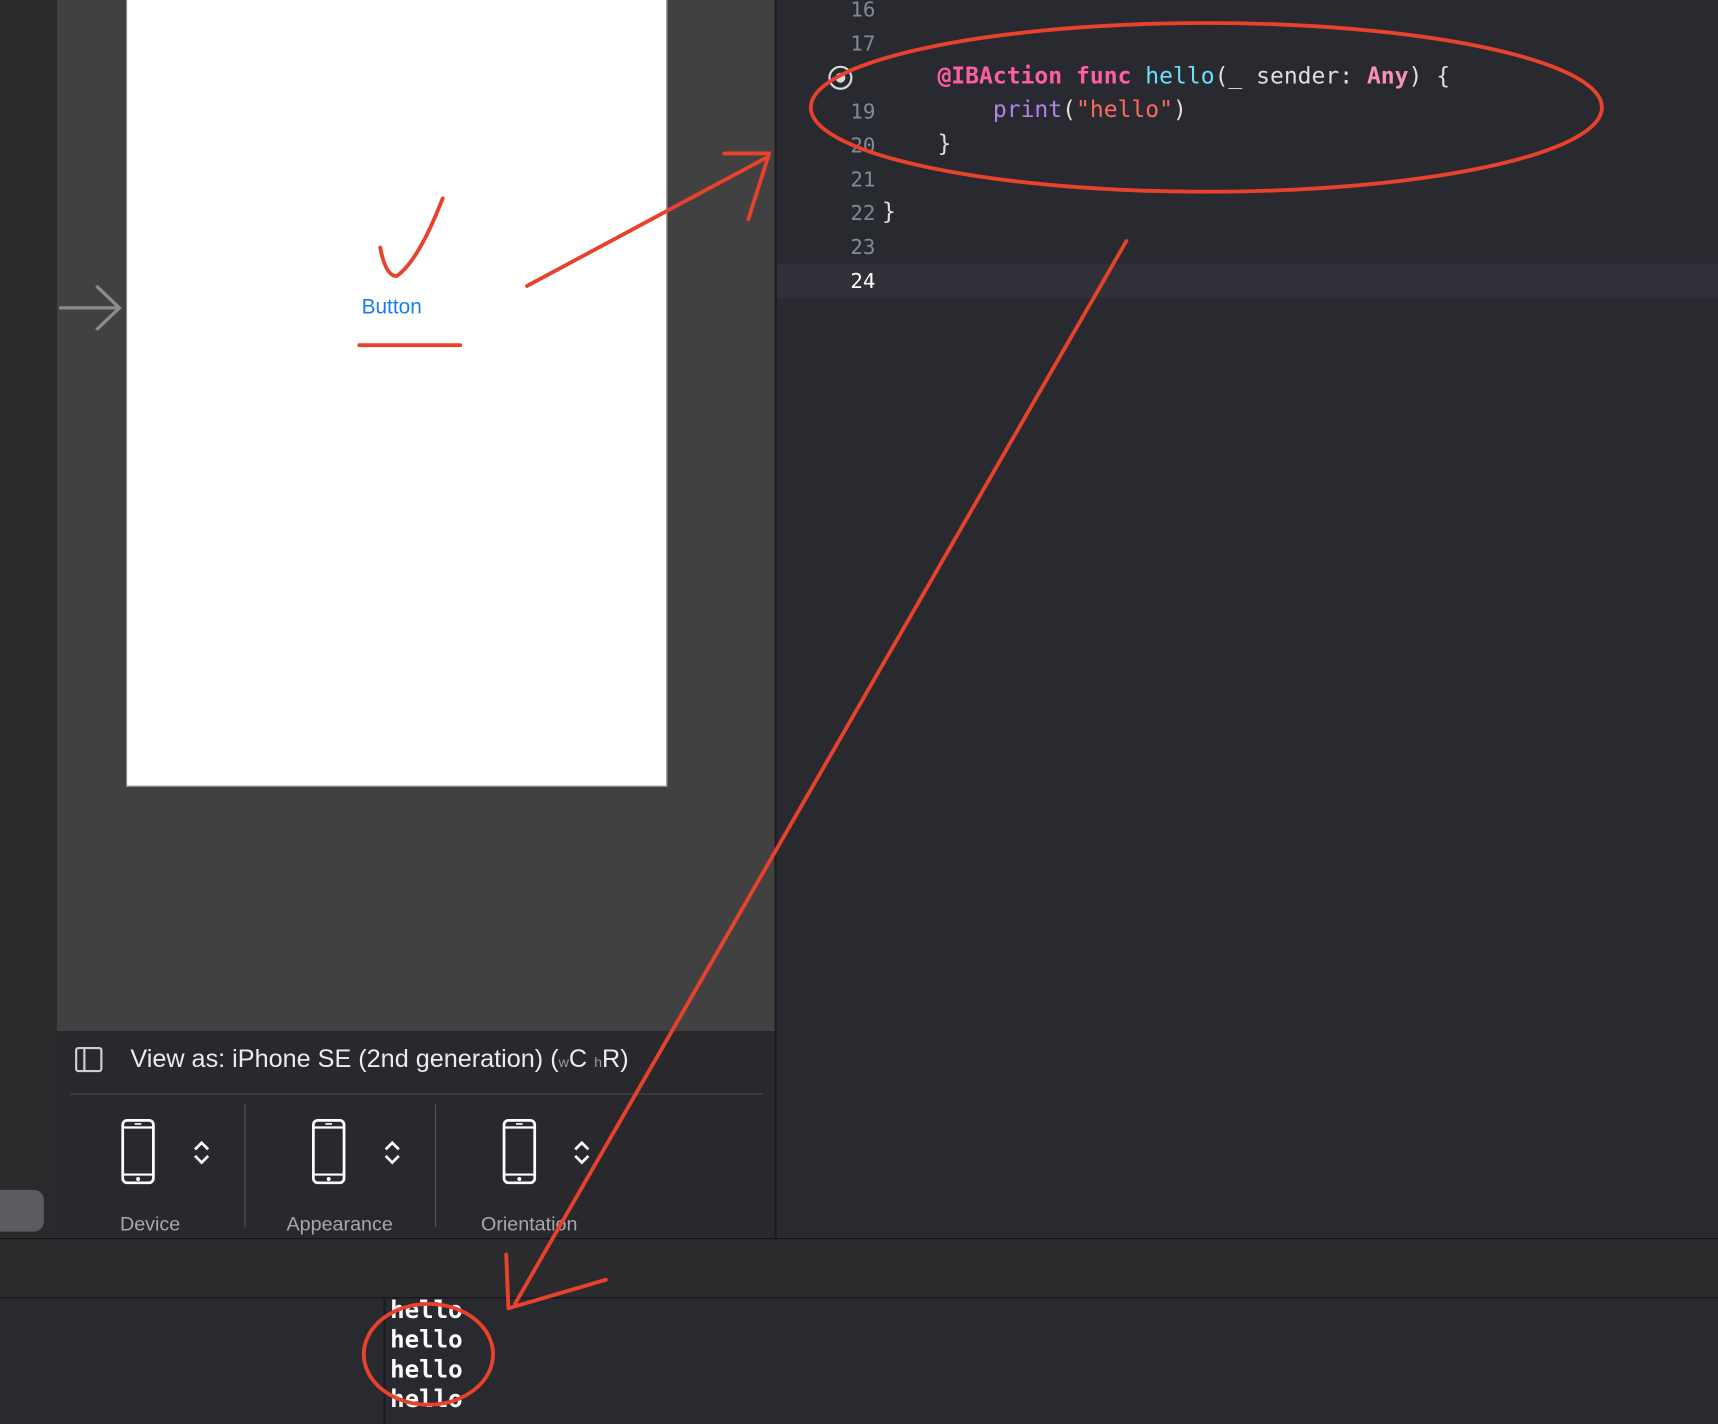  What do you see at coordinates (1027, 109) in the screenshot?
I see `code-call: print` at bounding box center [1027, 109].